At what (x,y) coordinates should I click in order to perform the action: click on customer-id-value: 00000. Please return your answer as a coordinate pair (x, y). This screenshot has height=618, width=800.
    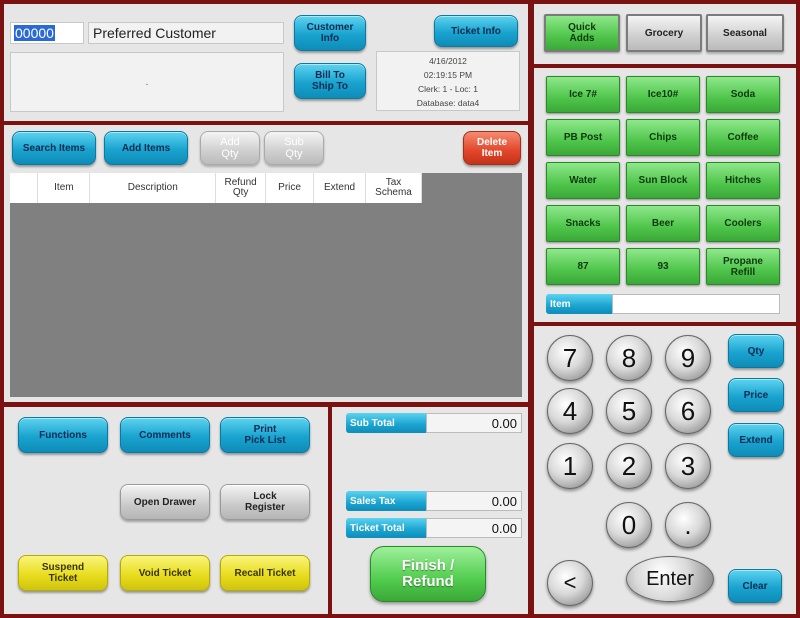
    Looking at the image, I should click on (34, 33).